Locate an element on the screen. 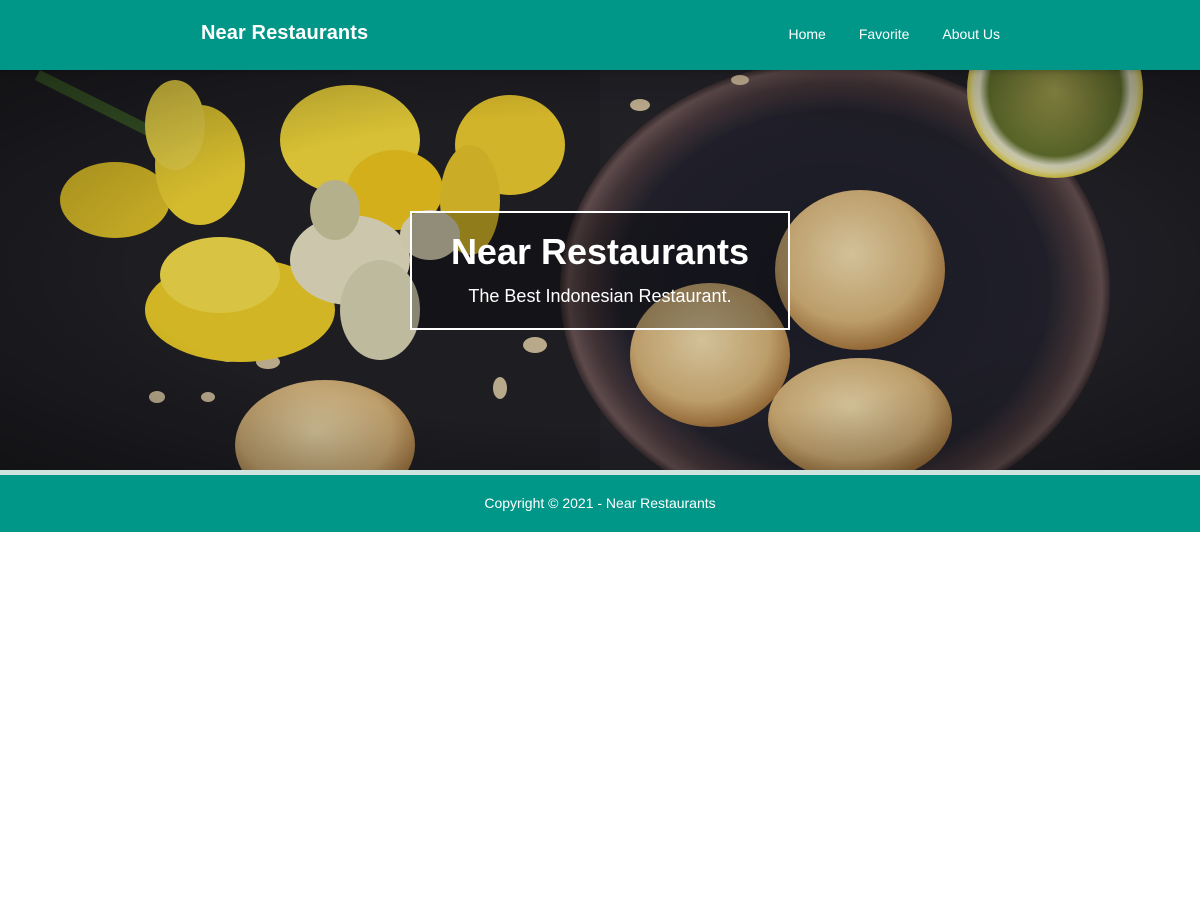 This screenshot has height=900, width=1200. nav-favorite-link: Favorite is located at coordinates (884, 34).